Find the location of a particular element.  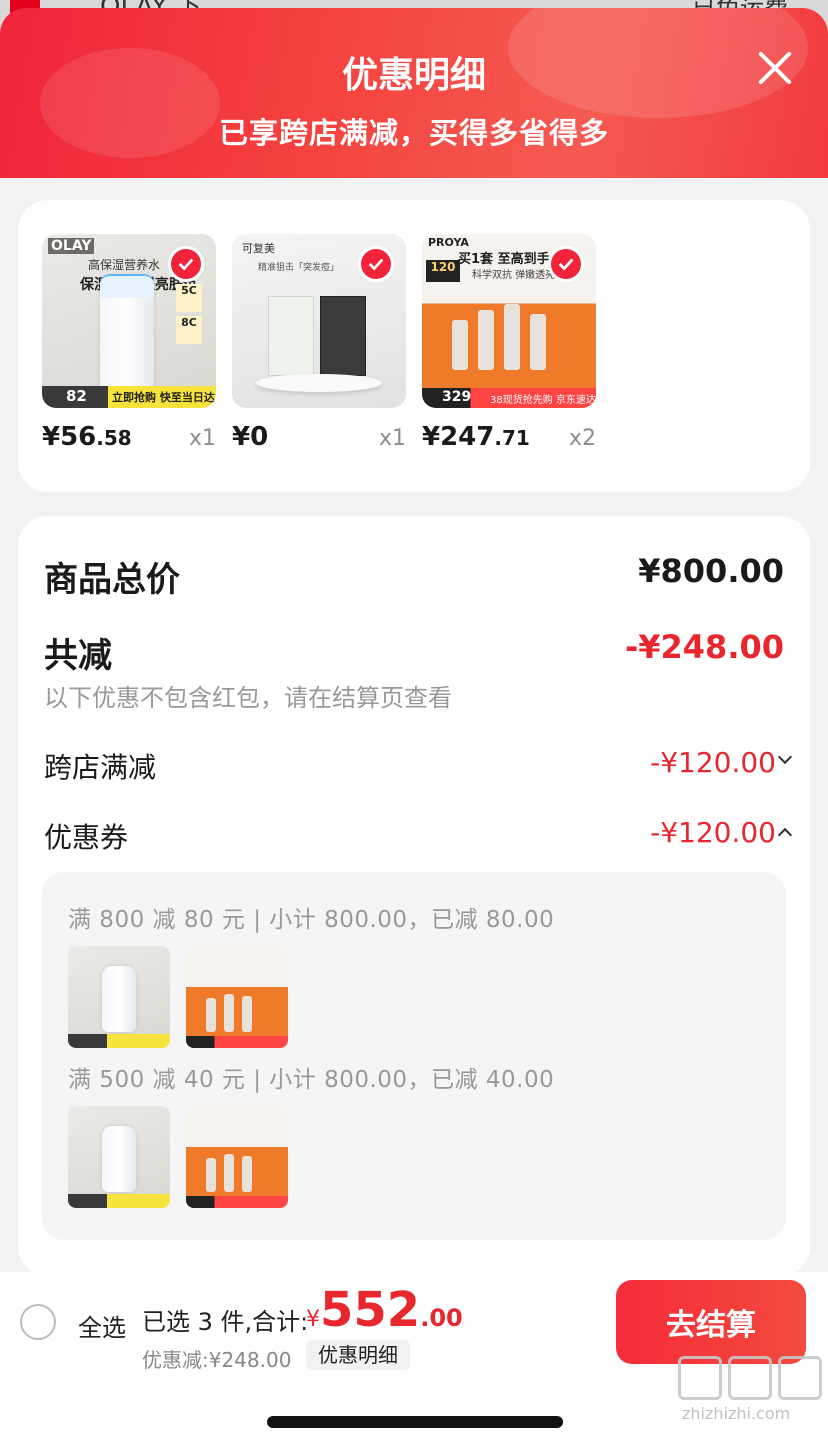

sheet-subtitle: 已享跨店满减，买得多省得多 is located at coordinates (413, 133).